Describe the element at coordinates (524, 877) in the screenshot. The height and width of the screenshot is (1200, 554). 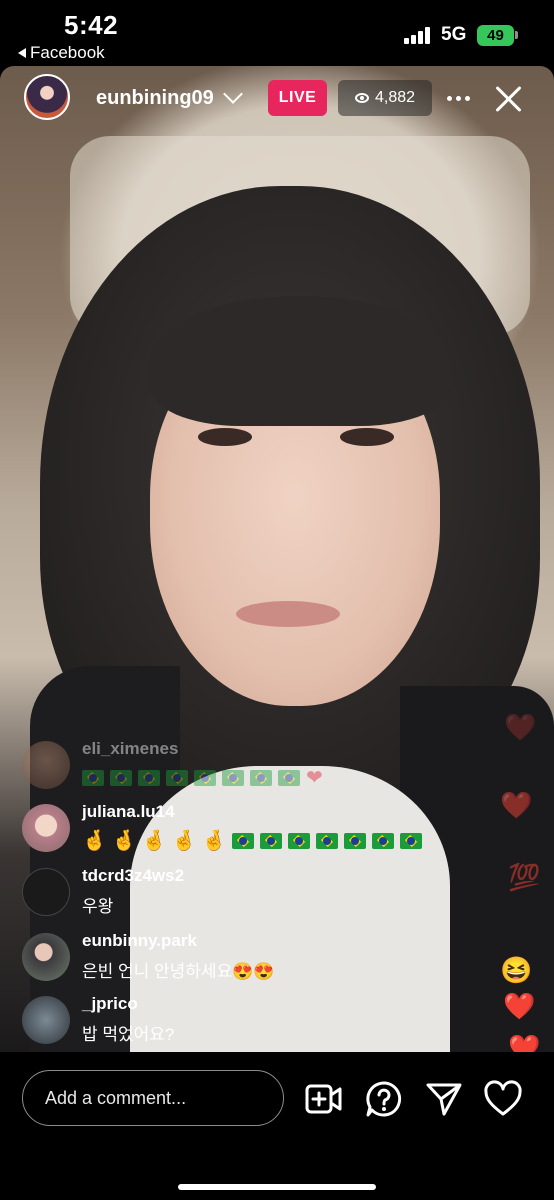
I see `hundred-reaction: 💯` at that location.